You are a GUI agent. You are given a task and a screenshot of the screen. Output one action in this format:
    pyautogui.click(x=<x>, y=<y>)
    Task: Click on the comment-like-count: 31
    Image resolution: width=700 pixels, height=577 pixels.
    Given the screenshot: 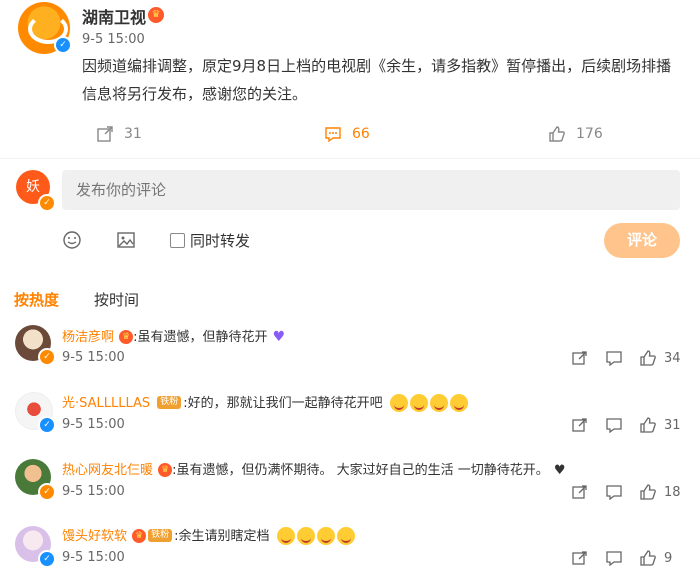 What is the action you would take?
    pyautogui.click(x=672, y=425)
    